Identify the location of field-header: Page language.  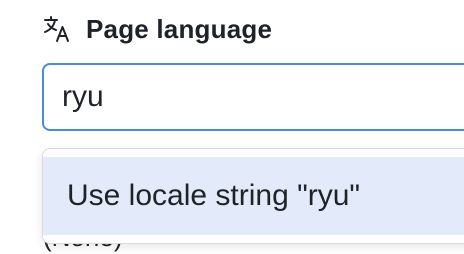
(157, 29).